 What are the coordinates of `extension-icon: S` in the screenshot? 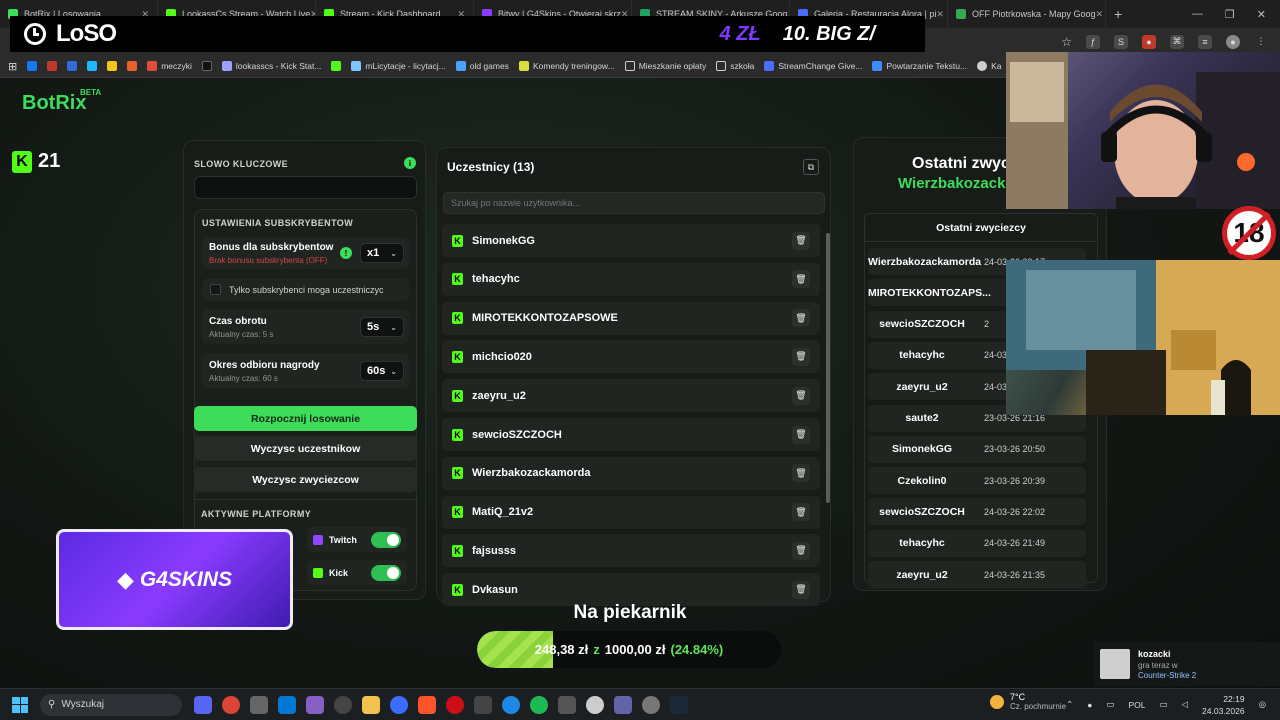 It's located at (1121, 41).